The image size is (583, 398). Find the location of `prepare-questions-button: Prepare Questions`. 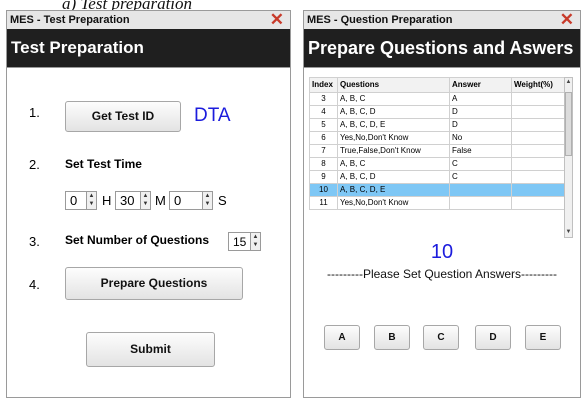

prepare-questions-button: Prepare Questions is located at coordinates (154, 283).